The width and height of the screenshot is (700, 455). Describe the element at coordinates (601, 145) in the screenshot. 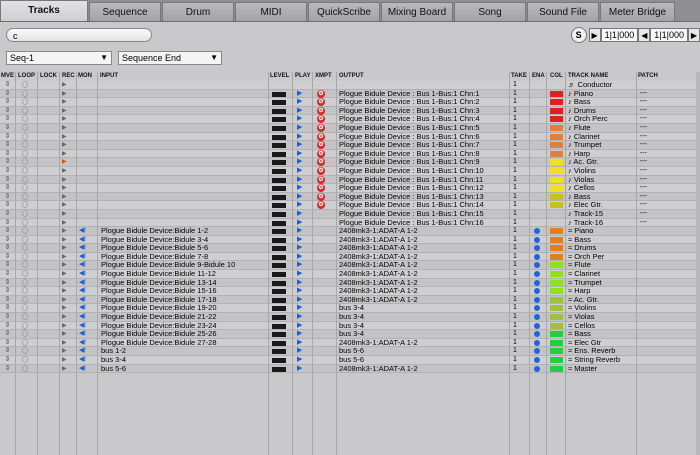

I see `track-name-cell: ♪ Trumpet` at that location.